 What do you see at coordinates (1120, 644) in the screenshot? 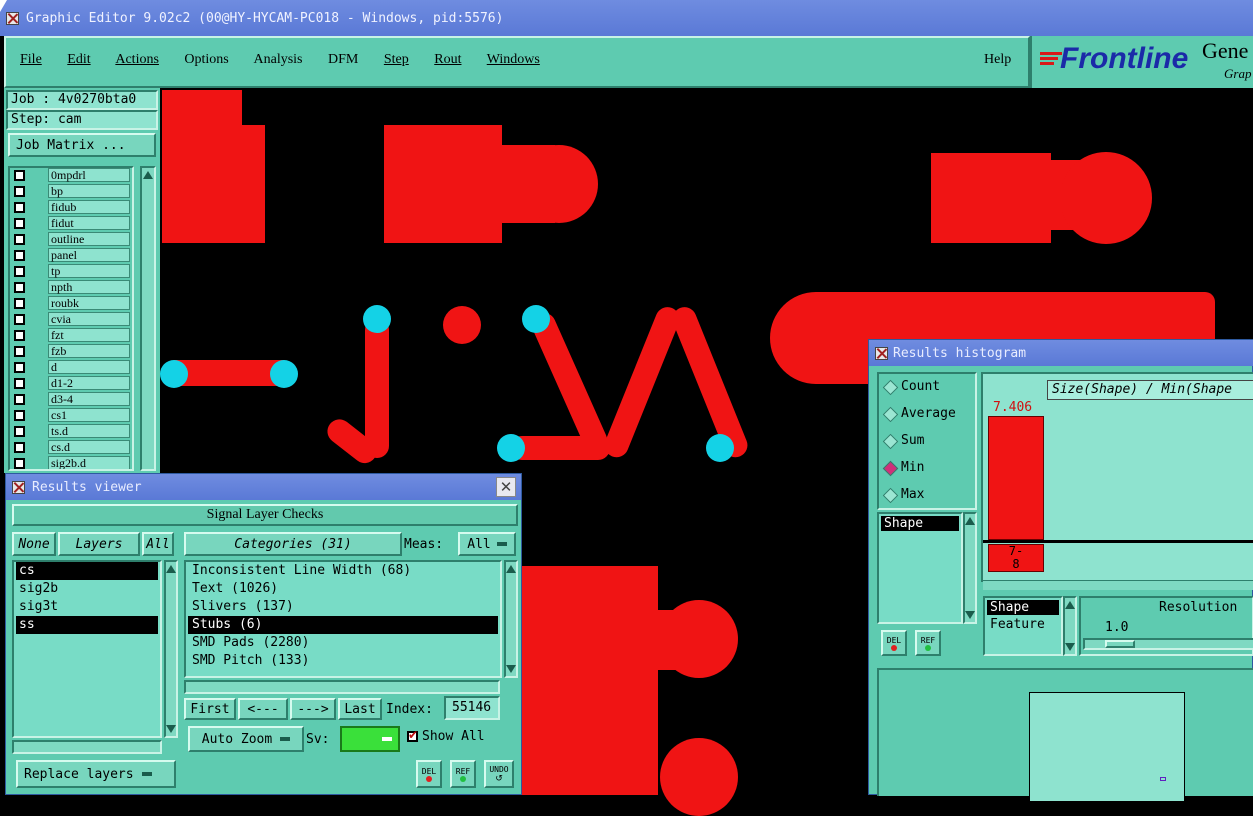
I see `resolution-slider-thumb` at bounding box center [1120, 644].